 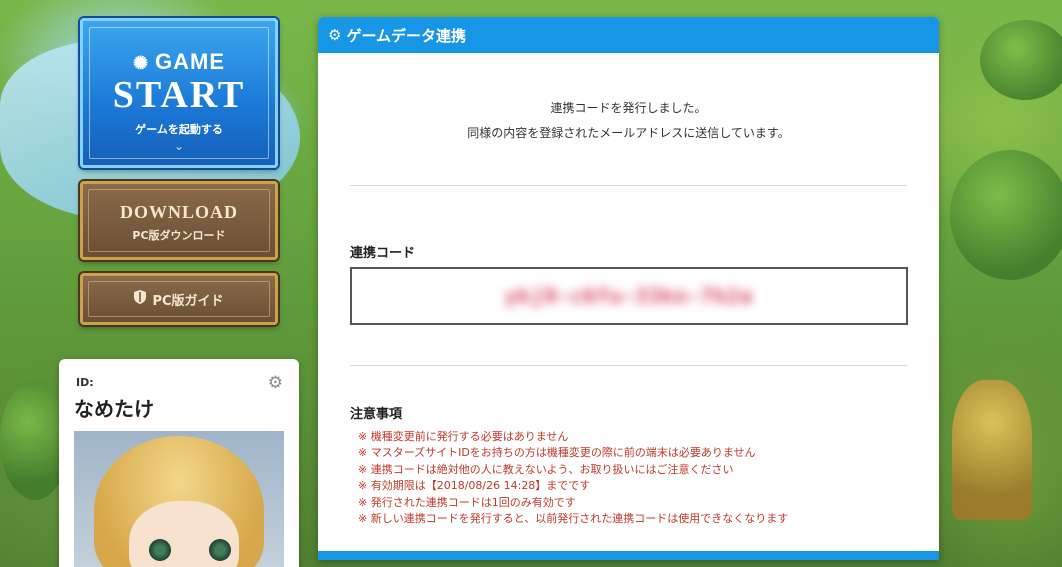 I want to click on note-item: ※ 連携コードは絶対他の人に教えないよう、お取り扱いにはご注意ください, so click(x=546, y=469).